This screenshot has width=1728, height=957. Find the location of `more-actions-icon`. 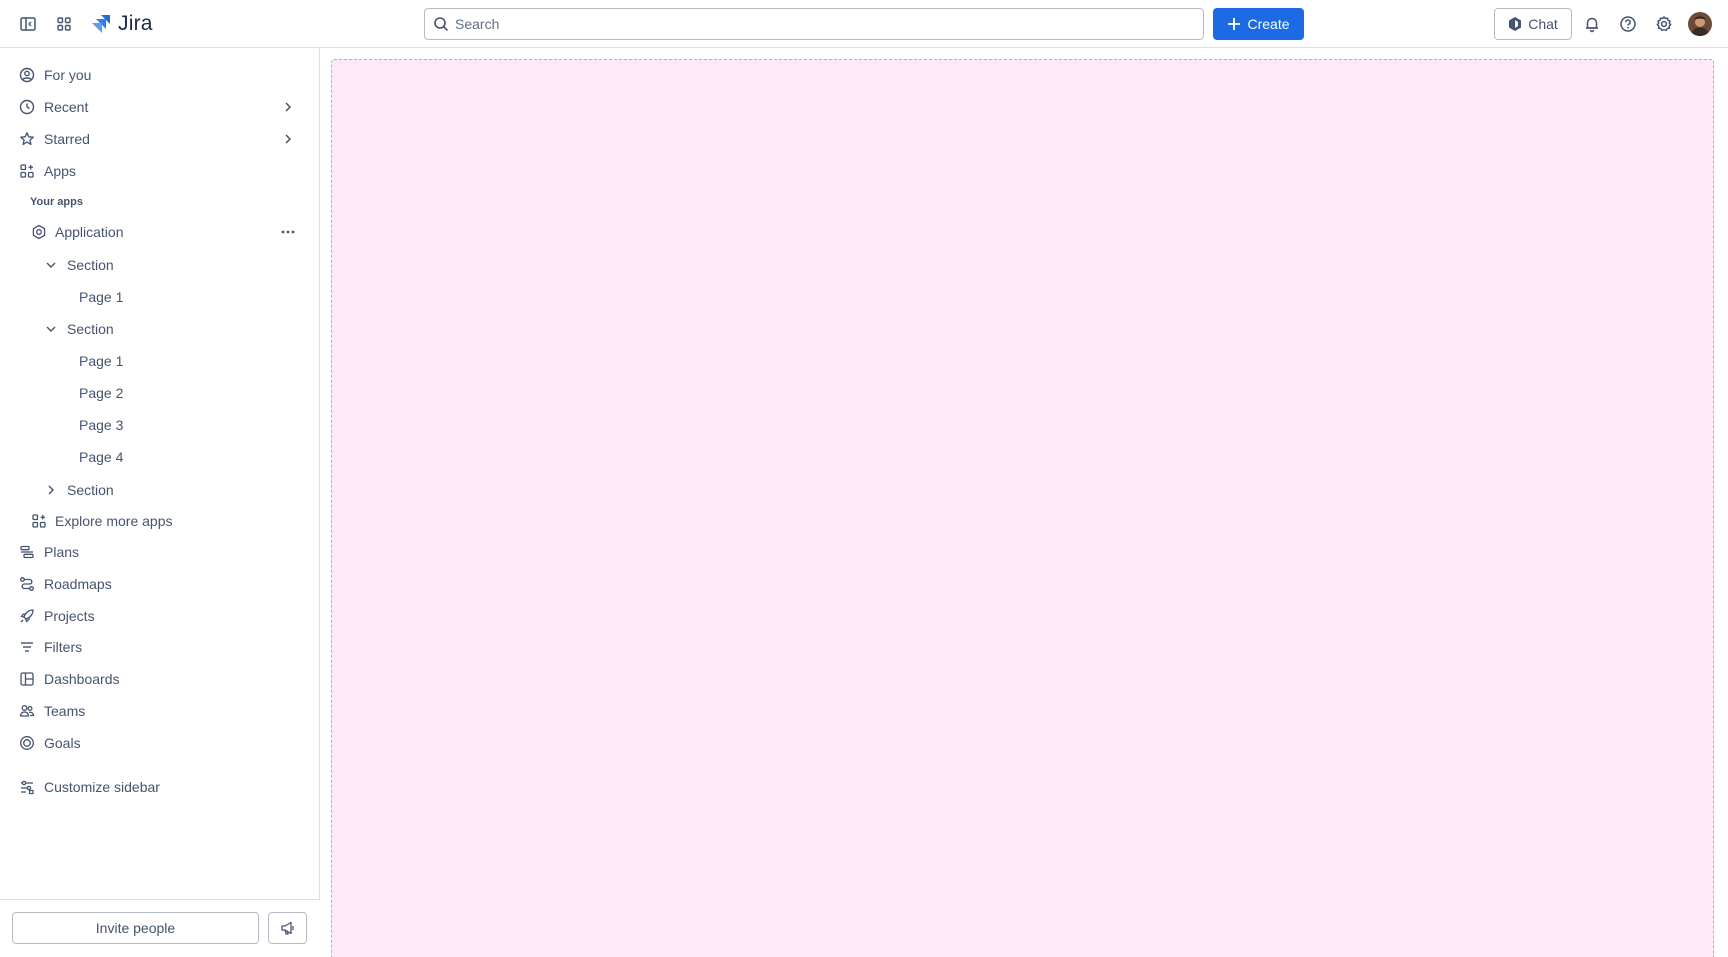

more-actions-icon is located at coordinates (288, 232).